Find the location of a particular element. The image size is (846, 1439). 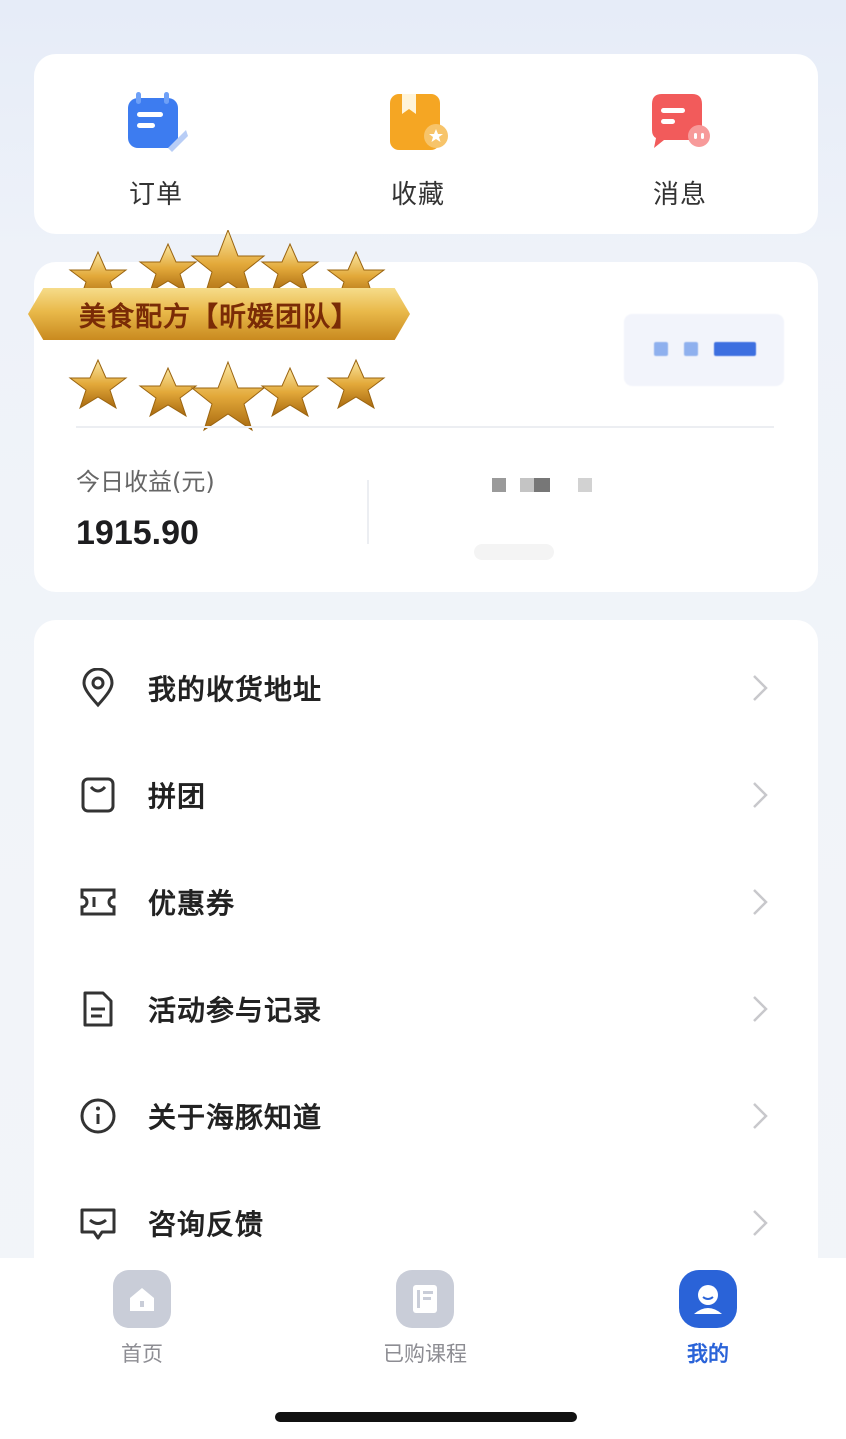

document-icon is located at coordinates (98, 1009).